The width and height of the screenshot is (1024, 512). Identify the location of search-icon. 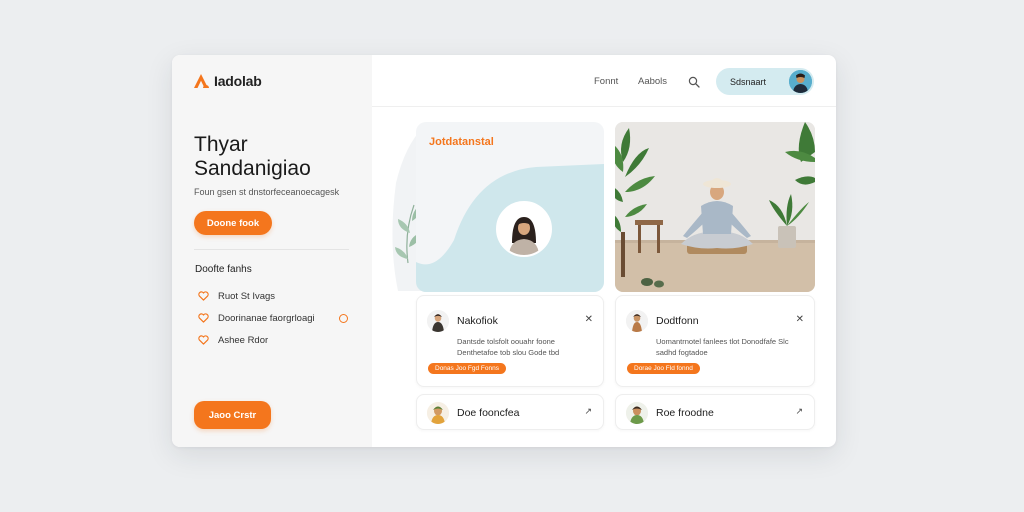
(694, 82).